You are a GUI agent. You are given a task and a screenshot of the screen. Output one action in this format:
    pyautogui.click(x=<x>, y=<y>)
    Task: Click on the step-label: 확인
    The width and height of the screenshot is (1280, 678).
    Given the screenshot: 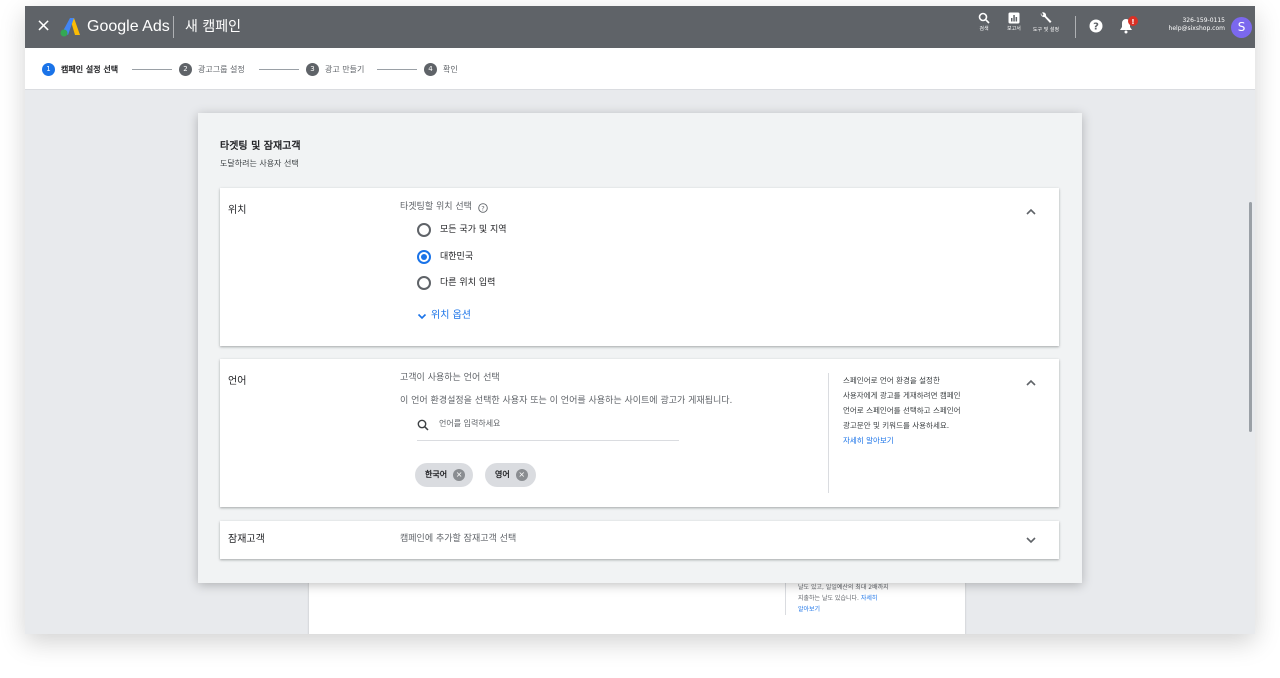 What is the action you would take?
    pyautogui.click(x=450, y=69)
    